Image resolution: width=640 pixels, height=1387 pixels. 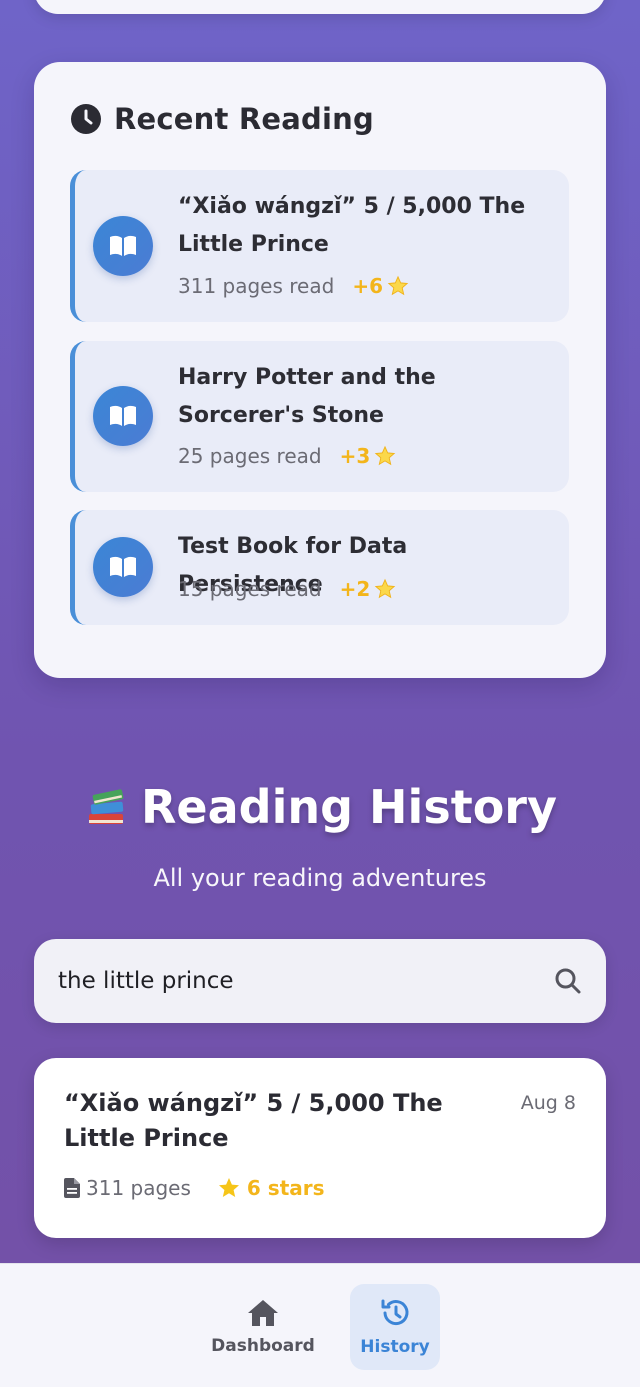 What do you see at coordinates (106, 806) in the screenshot?
I see `books-icon` at bounding box center [106, 806].